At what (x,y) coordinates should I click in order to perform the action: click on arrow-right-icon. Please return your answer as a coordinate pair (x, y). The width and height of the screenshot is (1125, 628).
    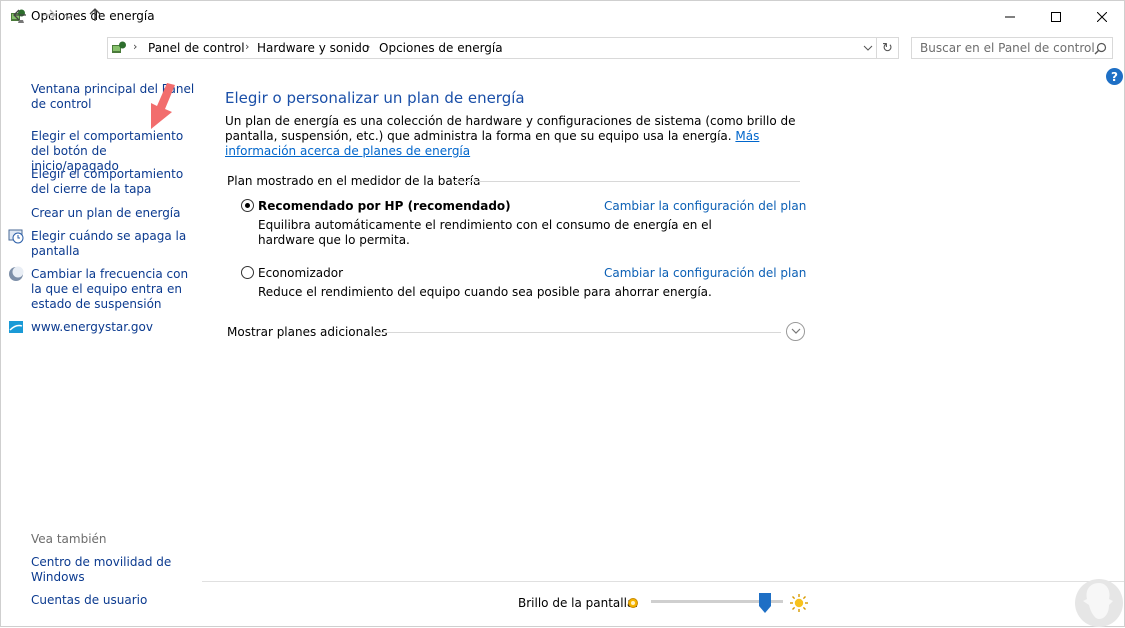
    Looking at the image, I should click on (49, 15).